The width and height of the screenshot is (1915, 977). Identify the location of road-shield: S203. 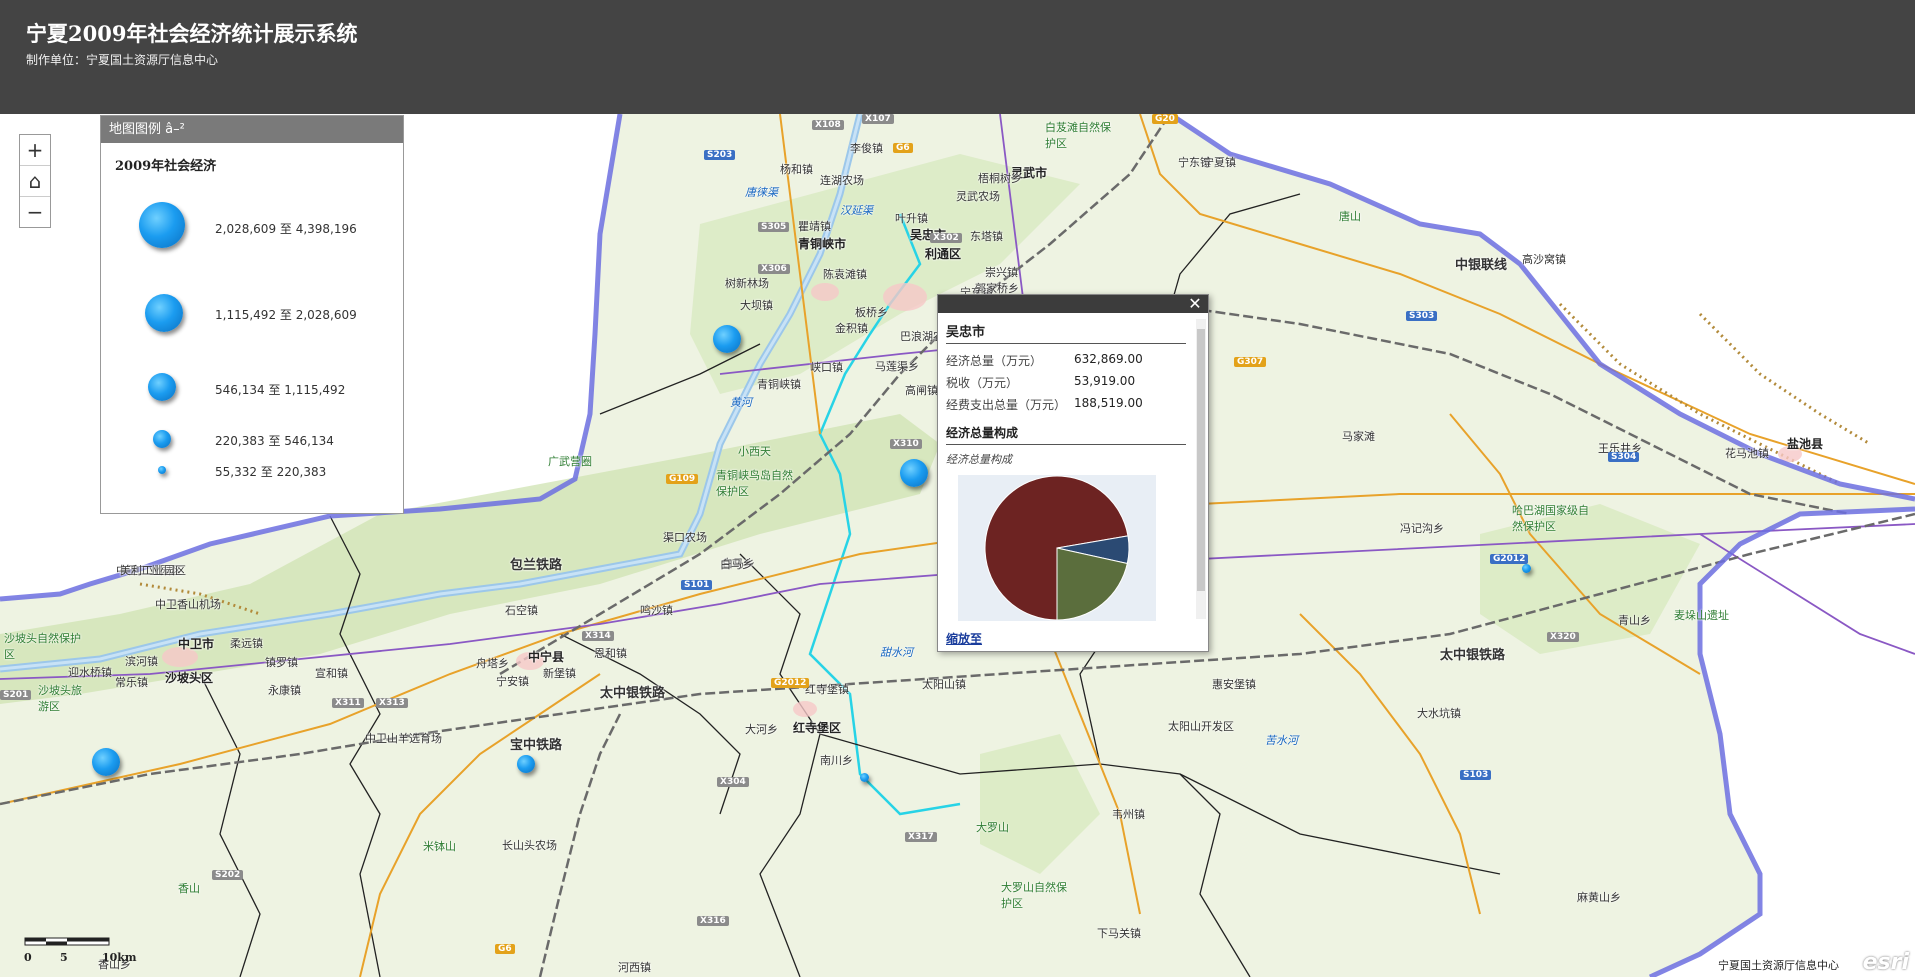
(720, 155).